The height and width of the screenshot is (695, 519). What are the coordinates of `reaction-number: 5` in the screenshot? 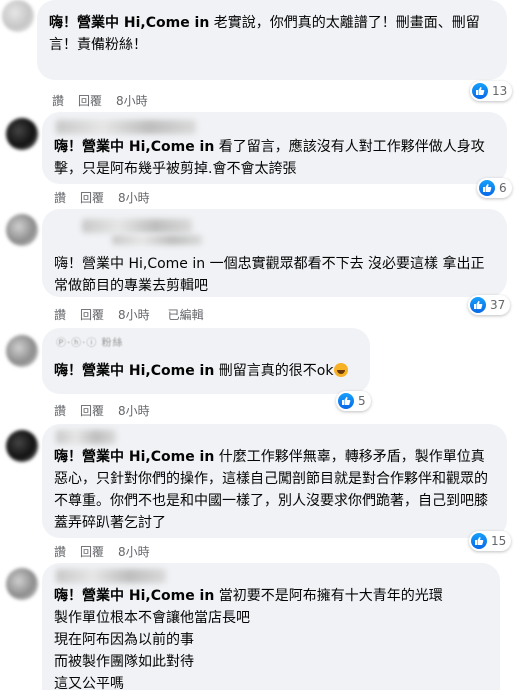 It's located at (362, 401).